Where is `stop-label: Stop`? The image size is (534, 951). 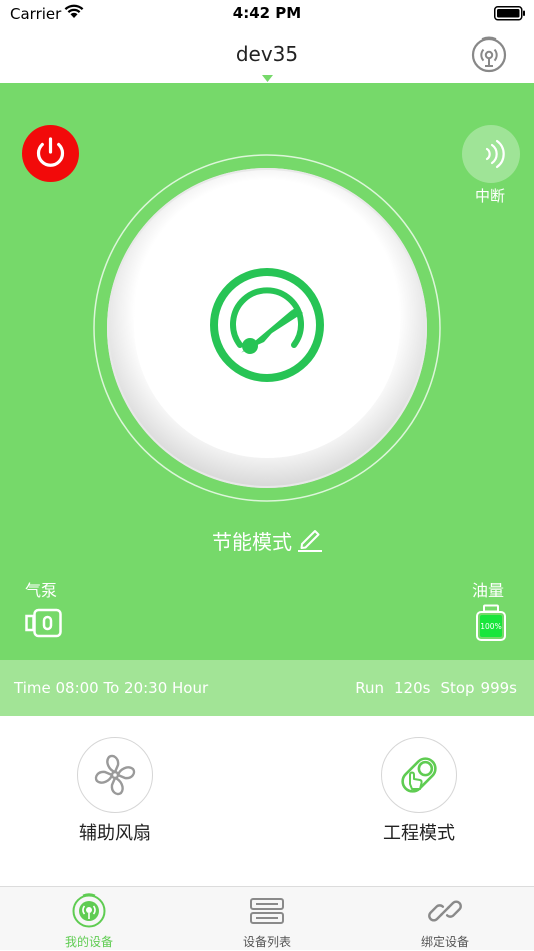
stop-label: Stop is located at coordinates (457, 688).